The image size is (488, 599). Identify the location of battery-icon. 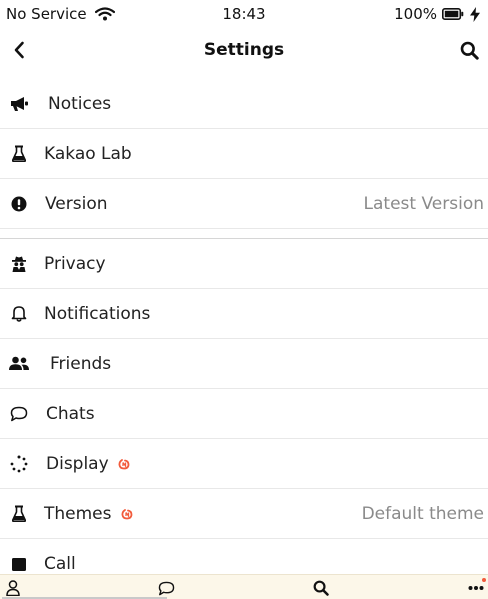
(453, 14).